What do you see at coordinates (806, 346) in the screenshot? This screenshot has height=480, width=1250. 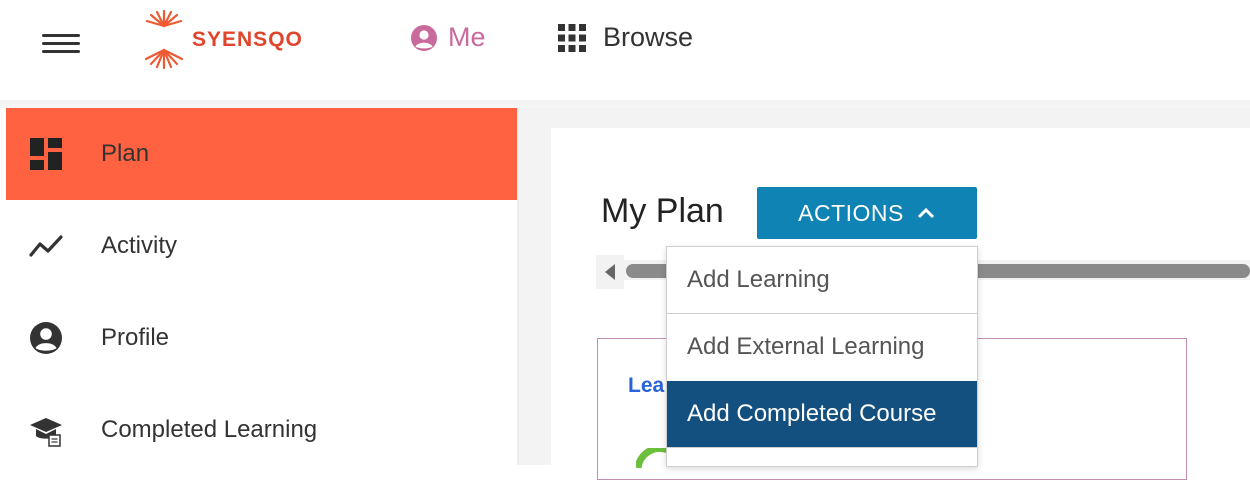 I see `menu-item-label: Add External Learning` at bounding box center [806, 346].